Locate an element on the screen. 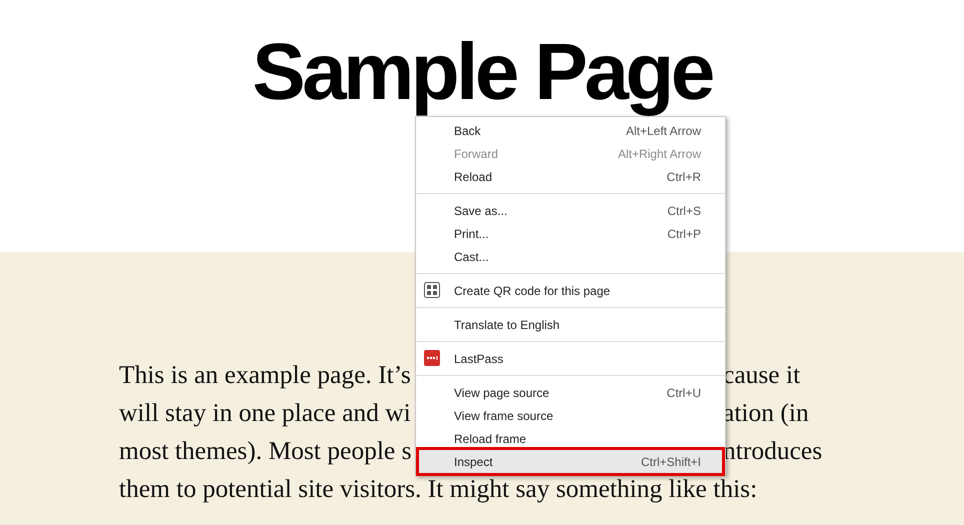  menu-item: Save as... Ctrl+S is located at coordinates (570, 210).